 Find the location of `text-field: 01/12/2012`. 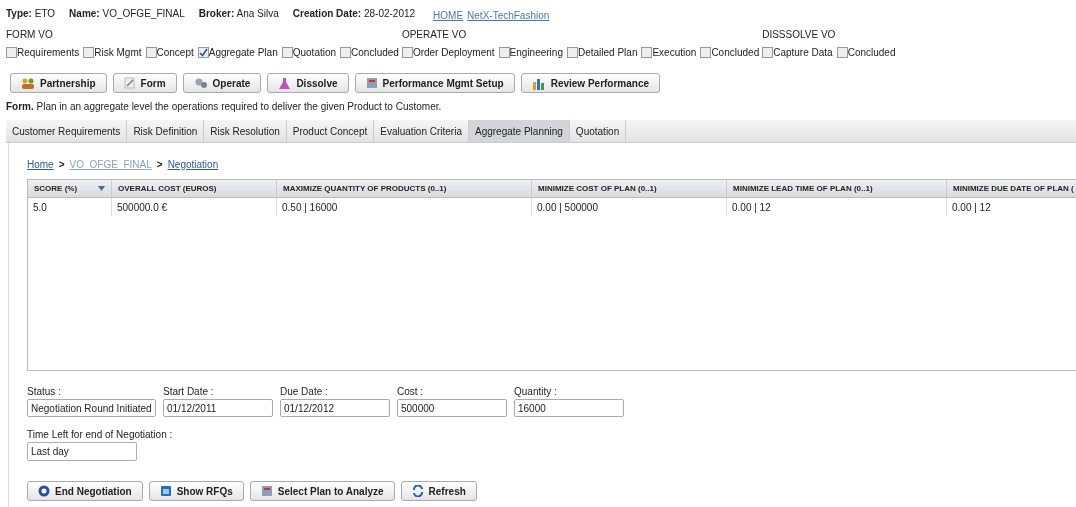

text-field: 01/12/2012 is located at coordinates (335, 408).